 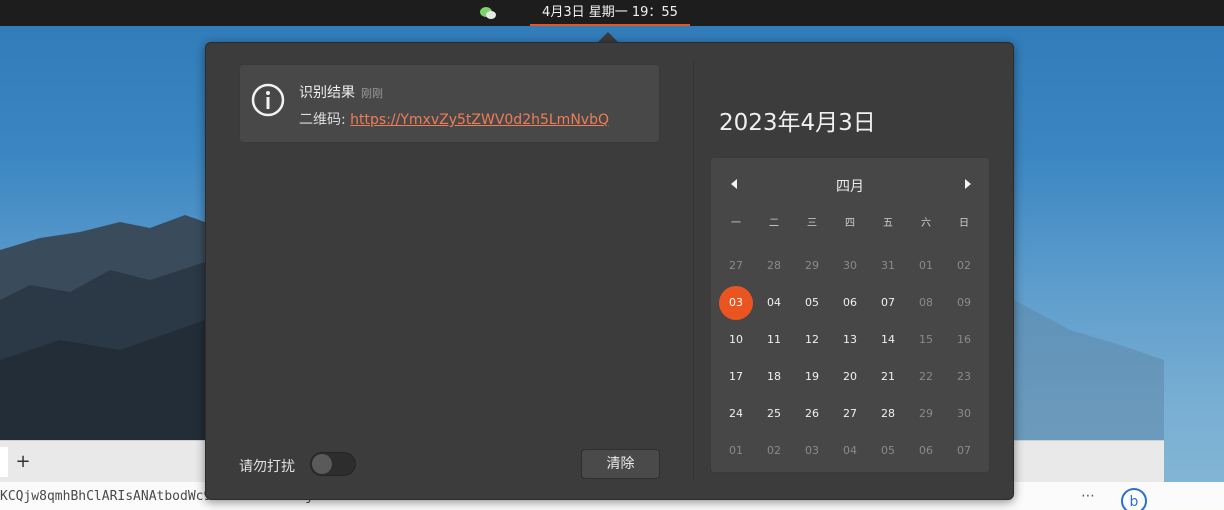 I want to click on weekday-header: 一, so click(x=736, y=223).